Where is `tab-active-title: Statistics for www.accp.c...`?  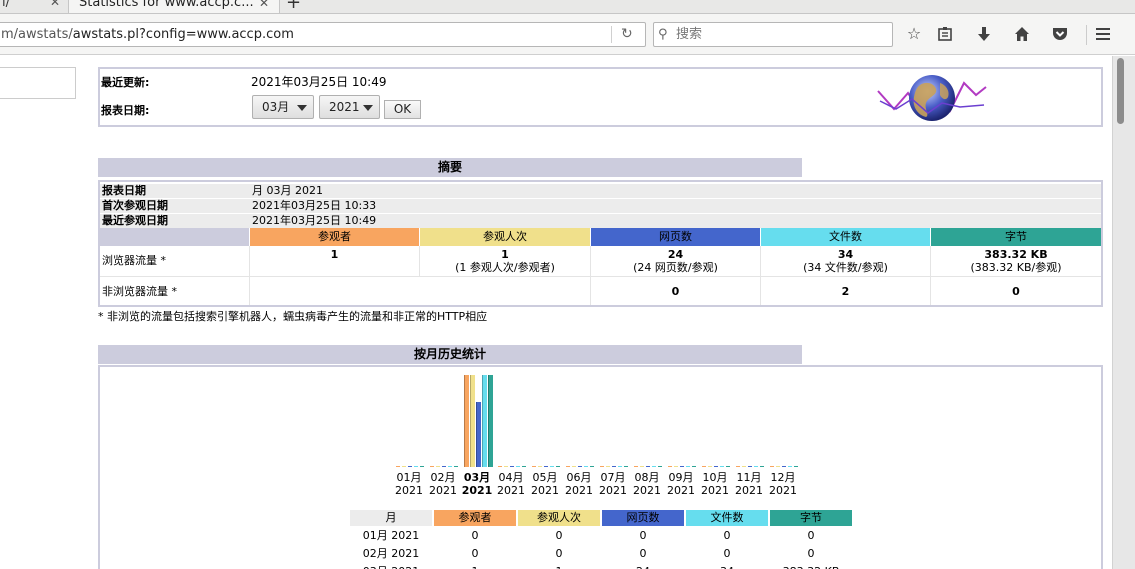 tab-active-title: Statistics for www.accp.c... is located at coordinates (166, 5).